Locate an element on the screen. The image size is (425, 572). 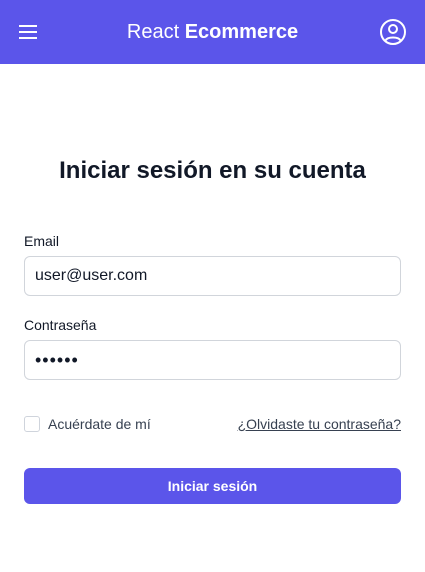
forgot-password-link: ¿Olvidaste tu contraseña? is located at coordinates (319, 424).